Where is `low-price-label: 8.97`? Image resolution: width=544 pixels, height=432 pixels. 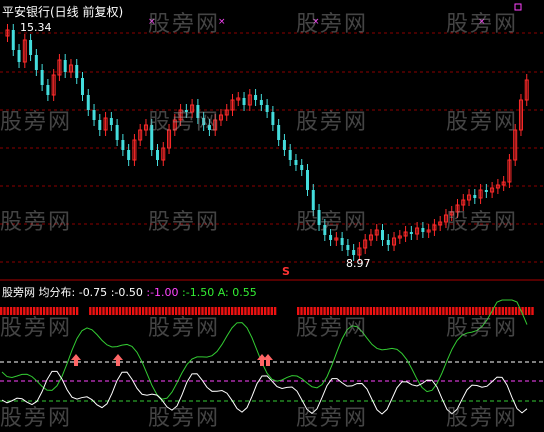 low-price-label: 8.97 is located at coordinates (358, 263).